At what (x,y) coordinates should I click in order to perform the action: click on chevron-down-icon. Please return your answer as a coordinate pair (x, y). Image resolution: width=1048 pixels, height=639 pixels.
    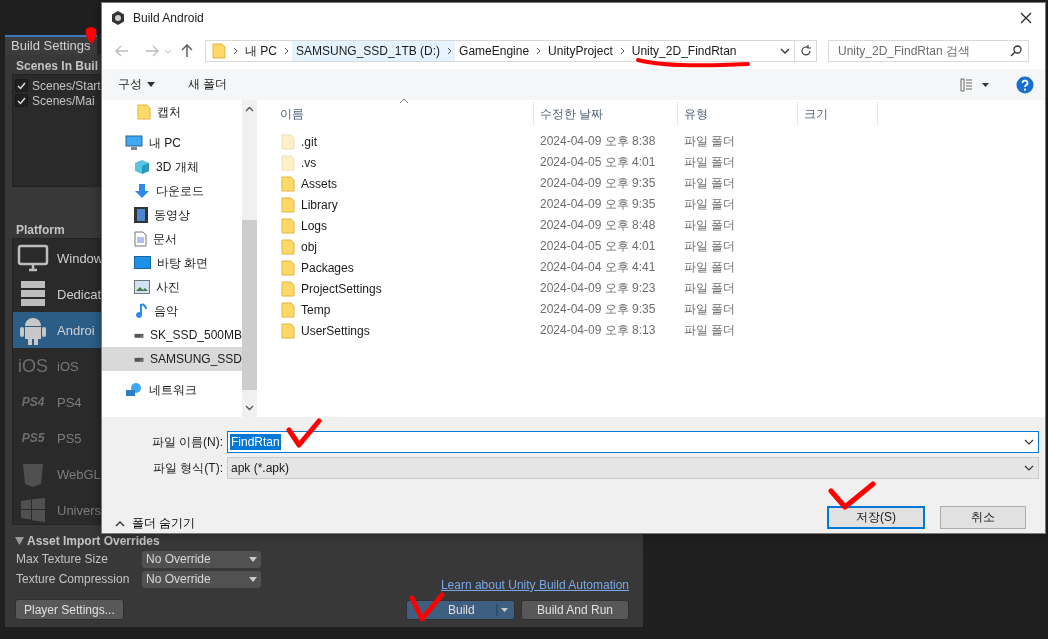
    Looking at the image, I should click on (1029, 442).